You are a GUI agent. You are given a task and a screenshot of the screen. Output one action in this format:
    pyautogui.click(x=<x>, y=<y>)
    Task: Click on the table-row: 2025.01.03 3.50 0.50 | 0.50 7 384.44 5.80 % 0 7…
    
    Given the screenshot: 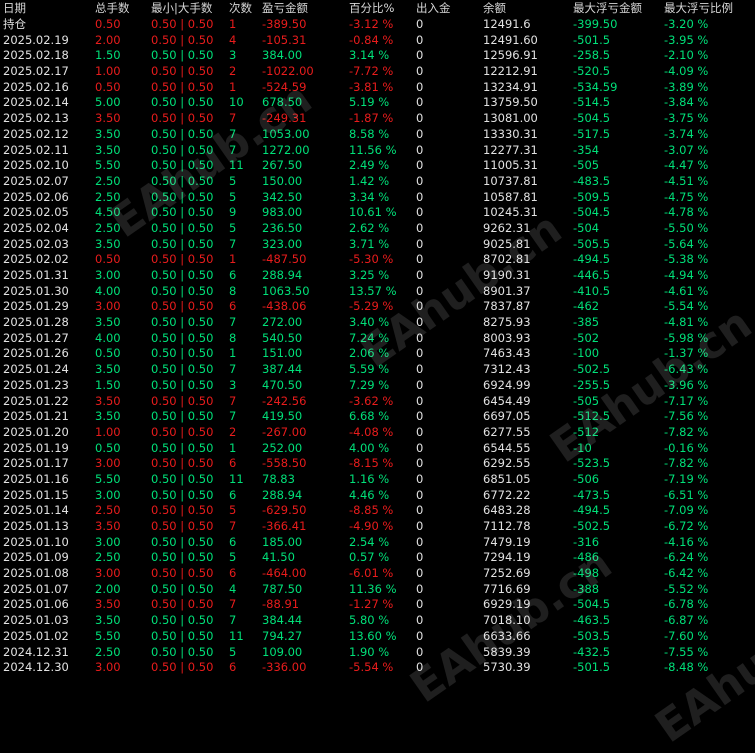 What is the action you would take?
    pyautogui.click(x=377, y=621)
    